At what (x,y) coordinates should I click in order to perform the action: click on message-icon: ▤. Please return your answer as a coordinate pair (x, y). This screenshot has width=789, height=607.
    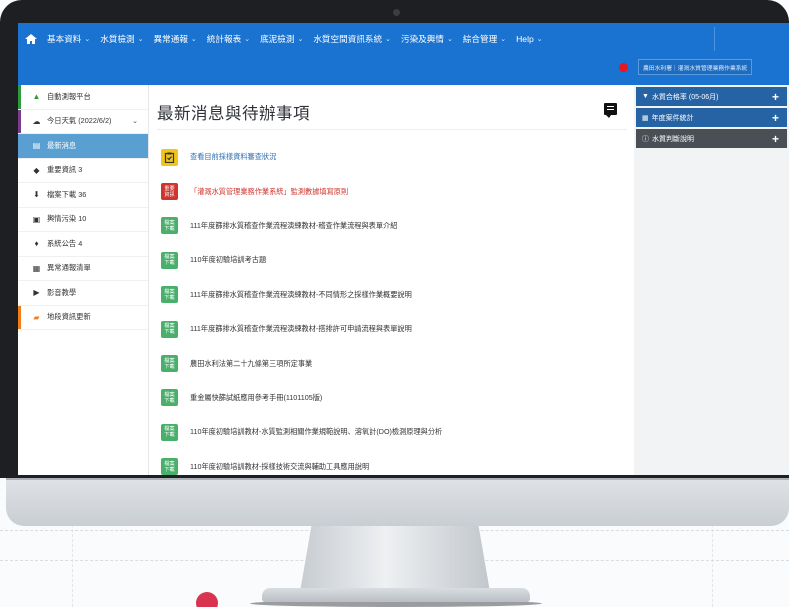
    Looking at the image, I should click on (36, 146).